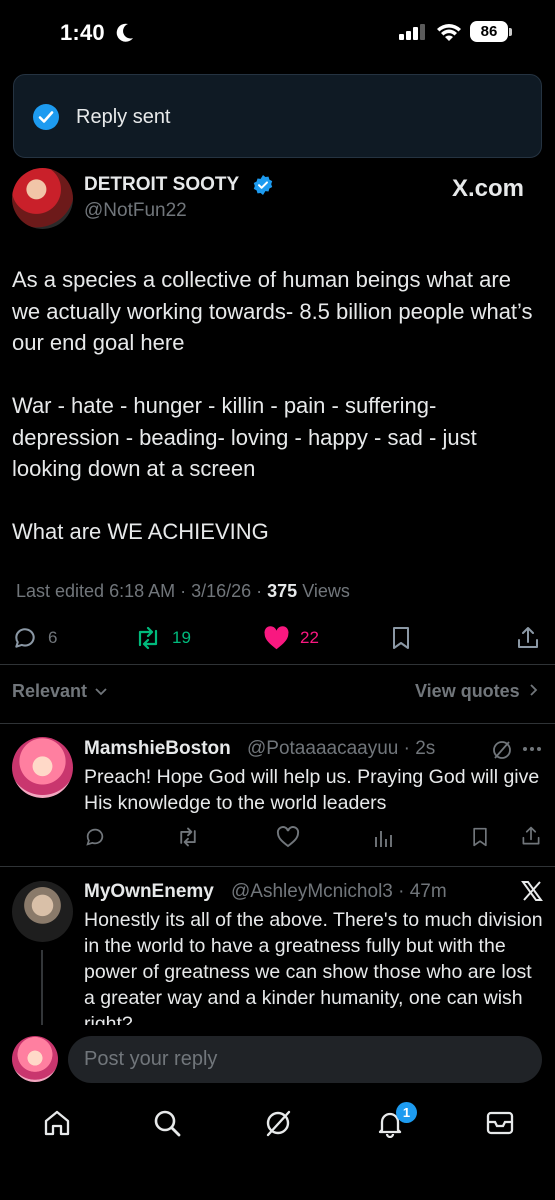 The image size is (555, 1200). What do you see at coordinates (467, 691) in the screenshot?
I see `view-quotes-label: View quotes` at bounding box center [467, 691].